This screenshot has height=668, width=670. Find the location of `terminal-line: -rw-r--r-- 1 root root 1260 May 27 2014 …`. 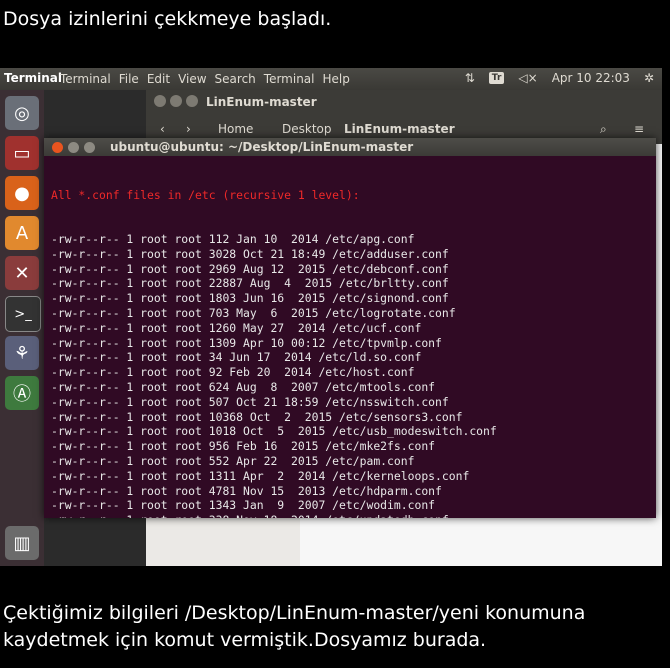

terminal-line: -rw-r--r-- 1 root root 1260 May 27 2014 … is located at coordinates (236, 327).